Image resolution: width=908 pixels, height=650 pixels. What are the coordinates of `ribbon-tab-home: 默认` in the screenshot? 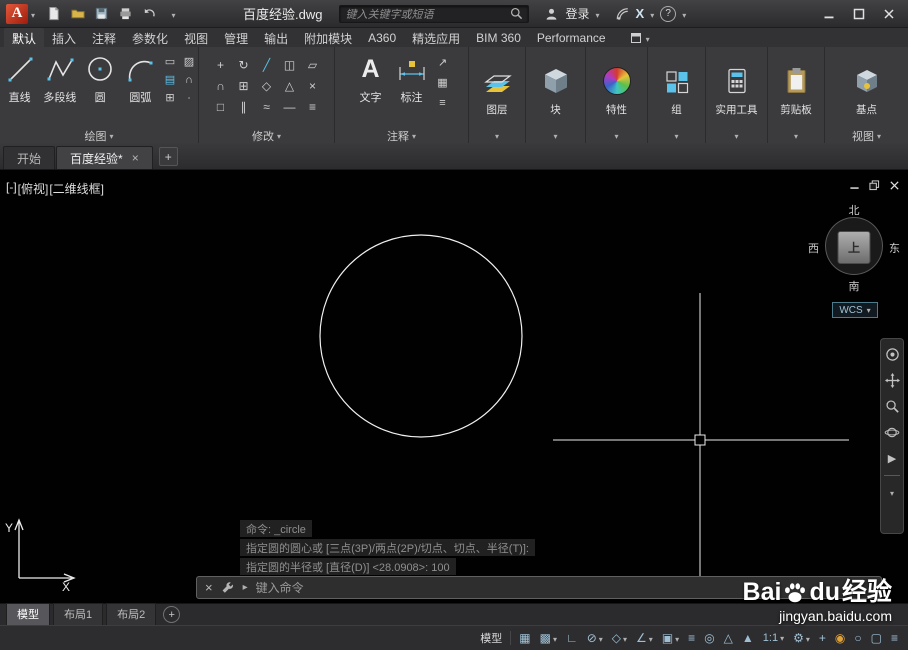 It's located at (24, 37).